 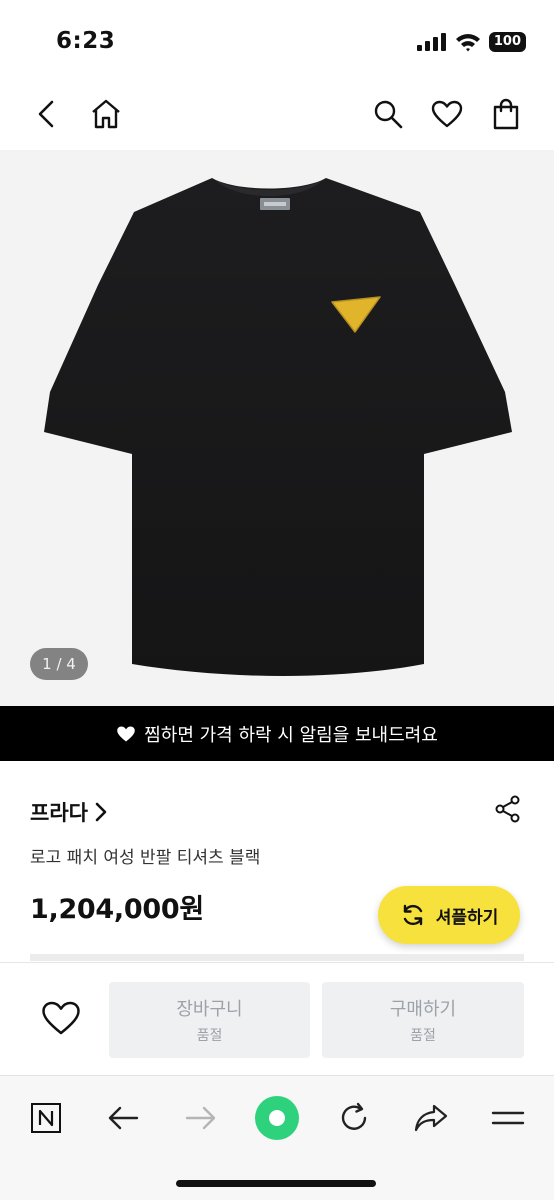 I want to click on heart-outline-icon, so click(x=61, y=1018).